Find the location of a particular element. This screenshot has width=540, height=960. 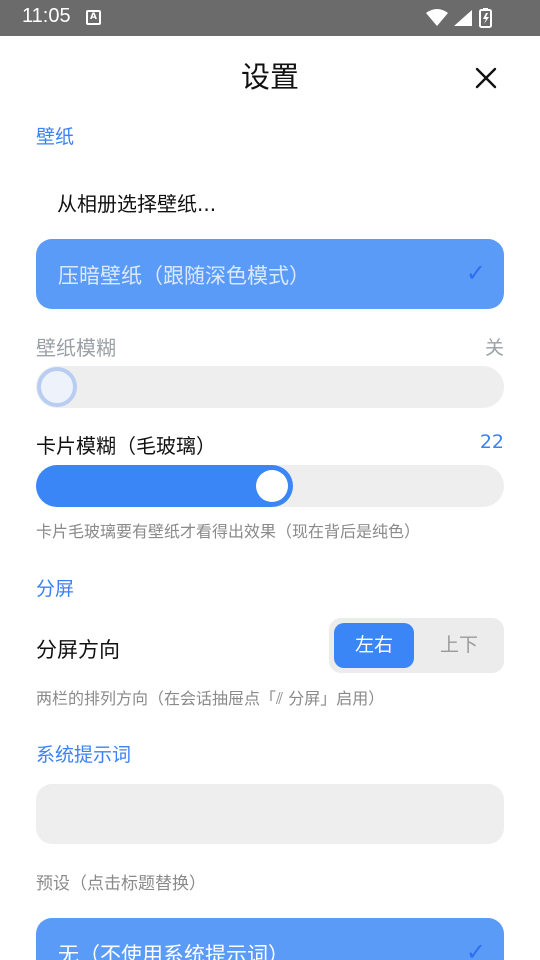

battery-icon is located at coordinates (485, 18).